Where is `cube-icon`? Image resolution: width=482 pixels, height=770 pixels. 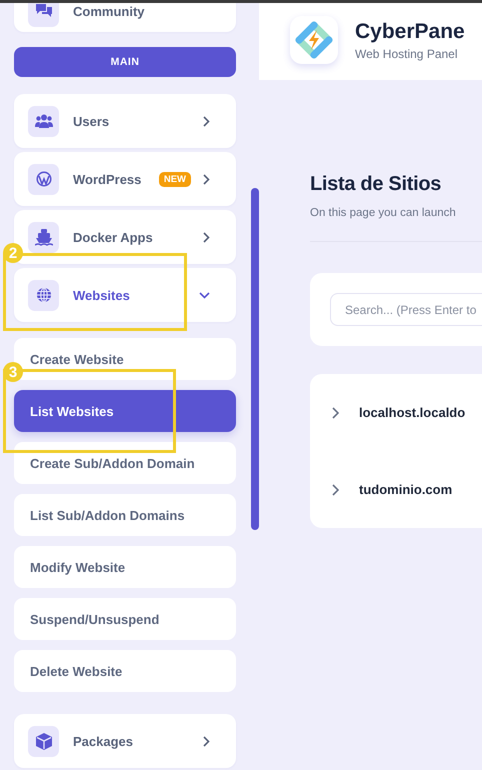
cube-icon is located at coordinates (44, 741).